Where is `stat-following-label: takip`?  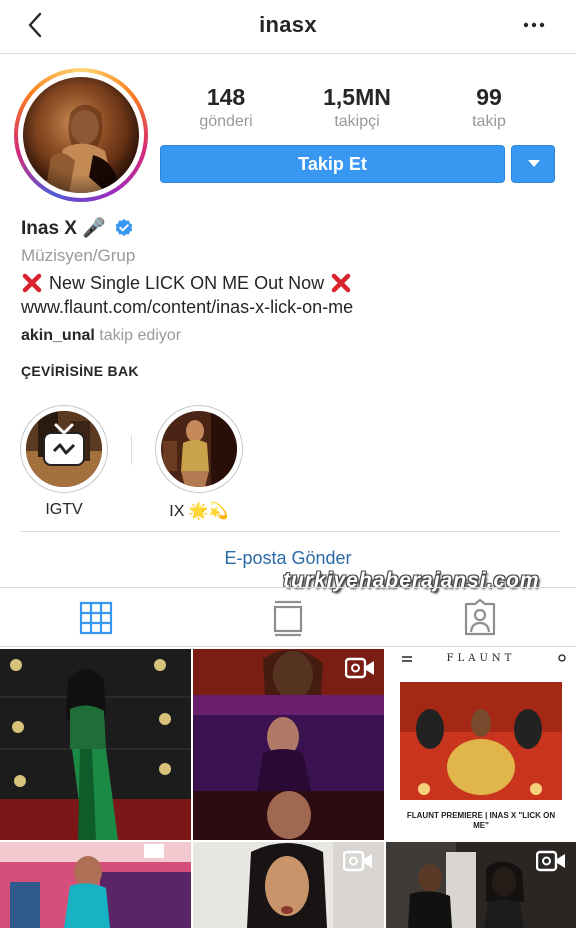
stat-following-label: takip is located at coordinates (489, 121).